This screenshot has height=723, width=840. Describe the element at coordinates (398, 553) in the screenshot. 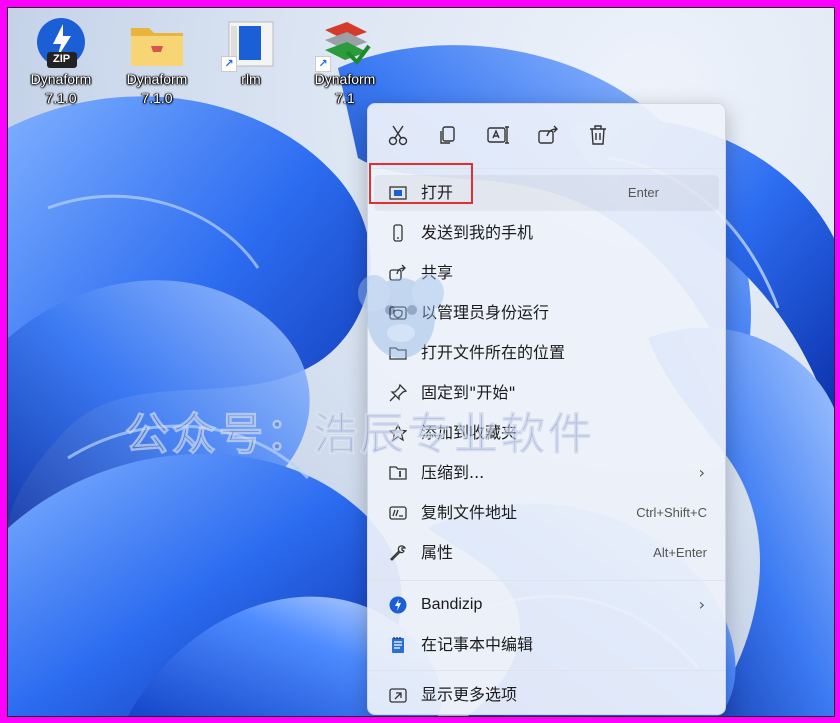

I see `wrench-icon` at that location.